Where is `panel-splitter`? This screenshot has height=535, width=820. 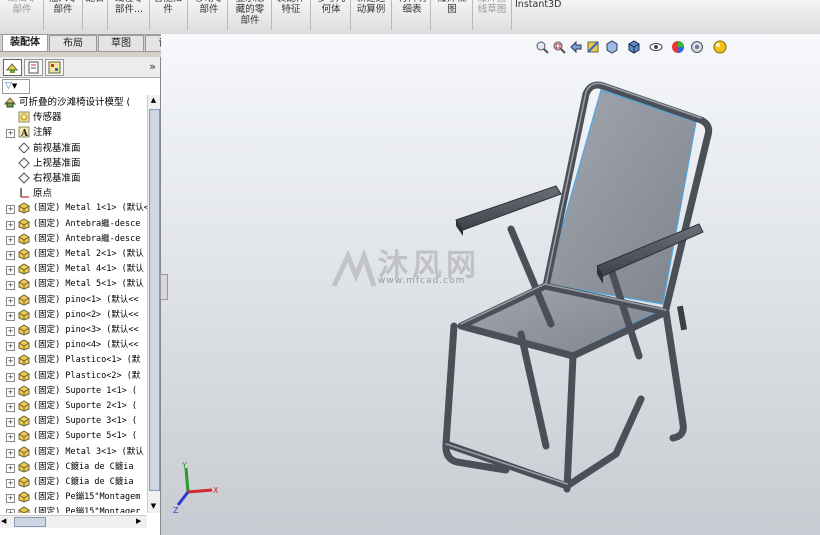
panel-splitter is located at coordinates (164, 287).